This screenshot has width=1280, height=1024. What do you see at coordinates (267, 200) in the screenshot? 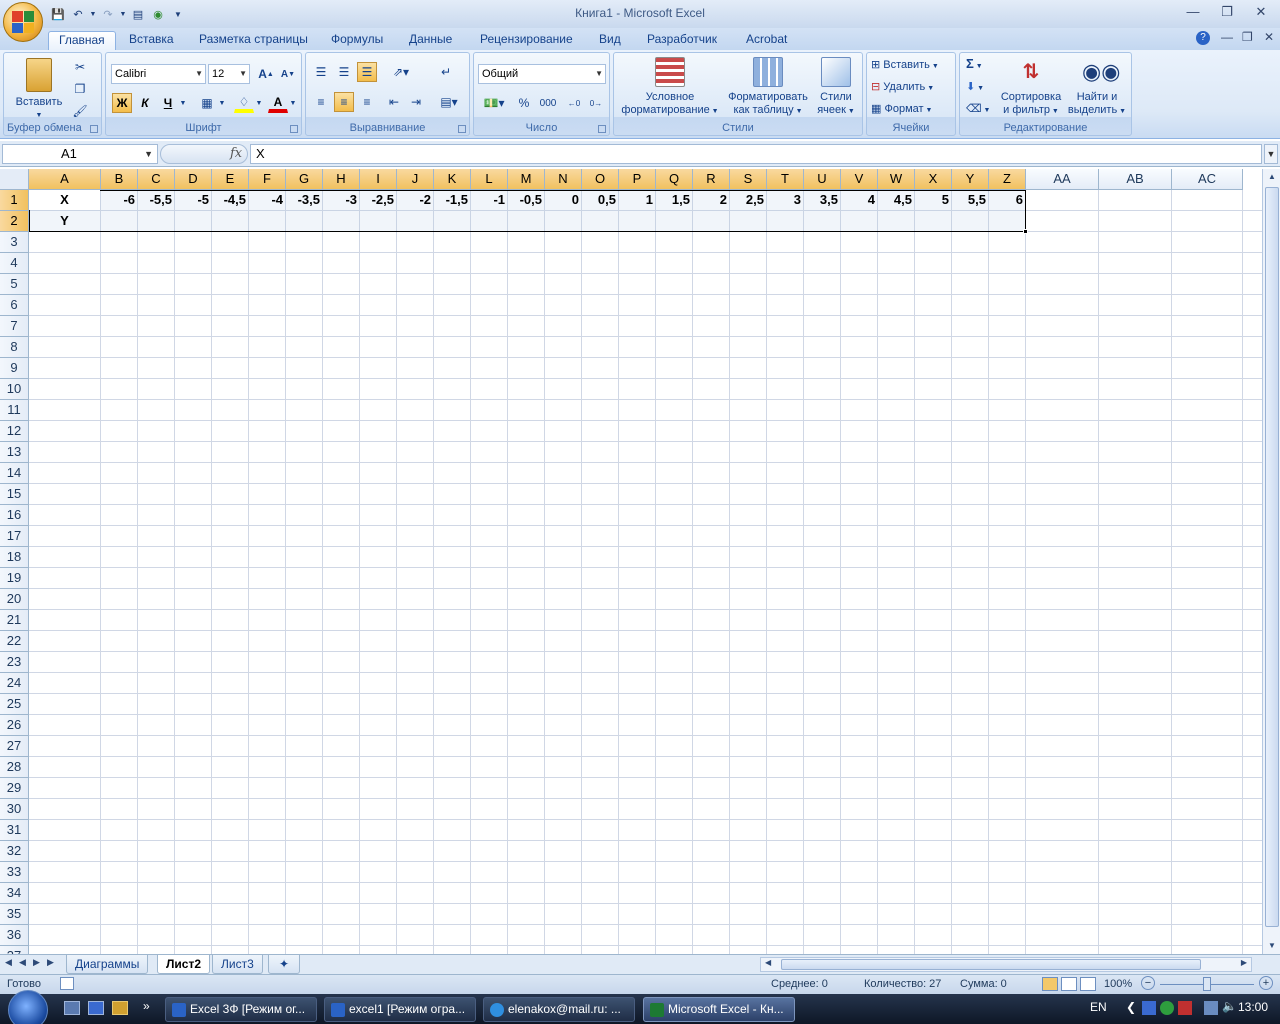
I see `cell-f1: -4` at bounding box center [267, 200].